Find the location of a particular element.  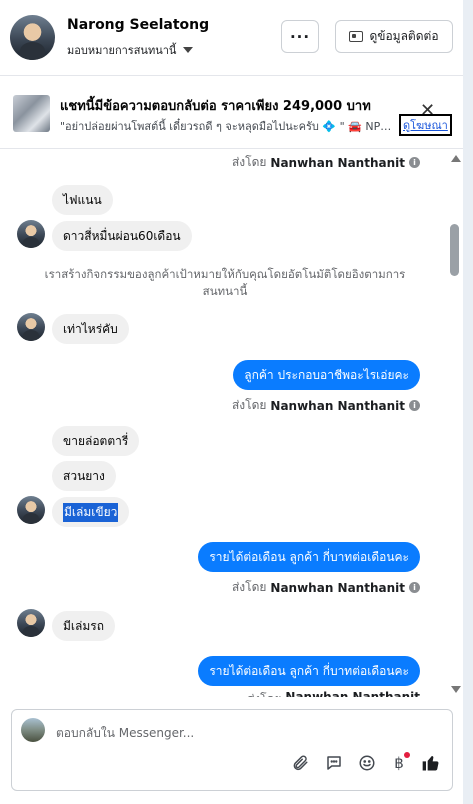

contact-name: Narong Seelatong is located at coordinates (138, 25).